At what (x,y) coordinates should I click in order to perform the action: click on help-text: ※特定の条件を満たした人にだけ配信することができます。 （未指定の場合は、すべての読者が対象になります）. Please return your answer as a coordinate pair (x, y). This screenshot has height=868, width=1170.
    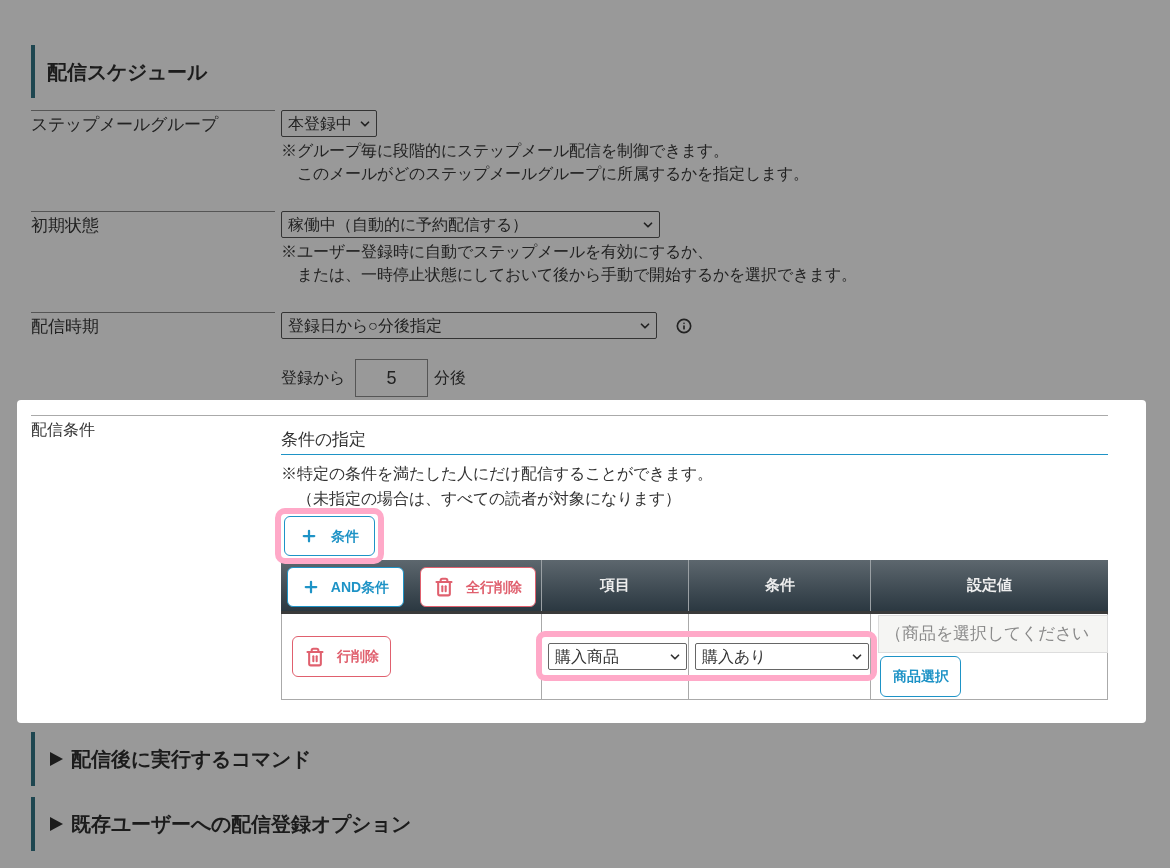
    Looking at the image, I should click on (497, 486).